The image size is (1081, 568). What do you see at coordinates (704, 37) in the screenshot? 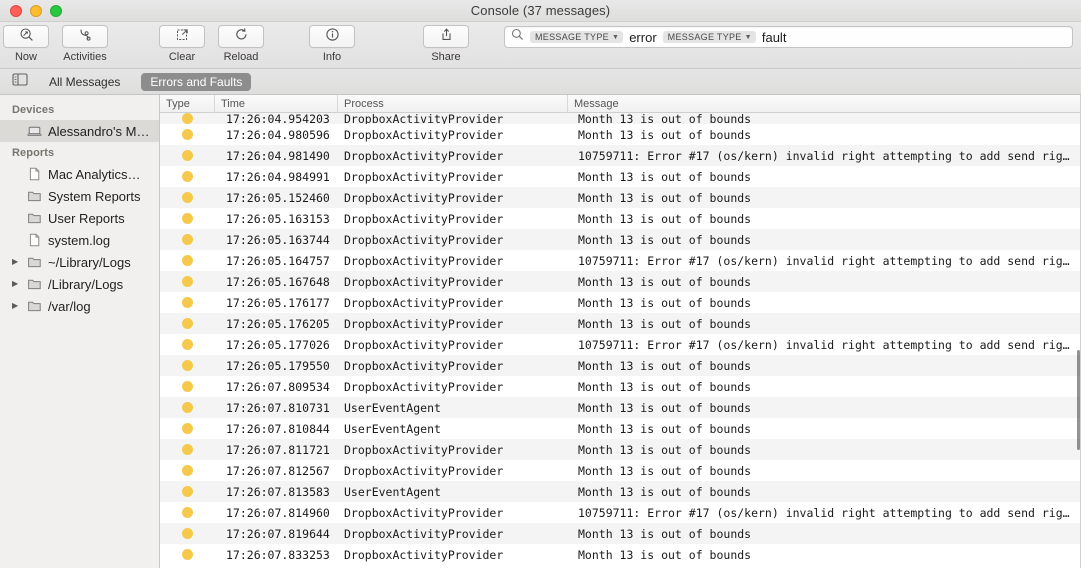
I see `search-token-field-2: MESSAGE TYPE` at bounding box center [704, 37].